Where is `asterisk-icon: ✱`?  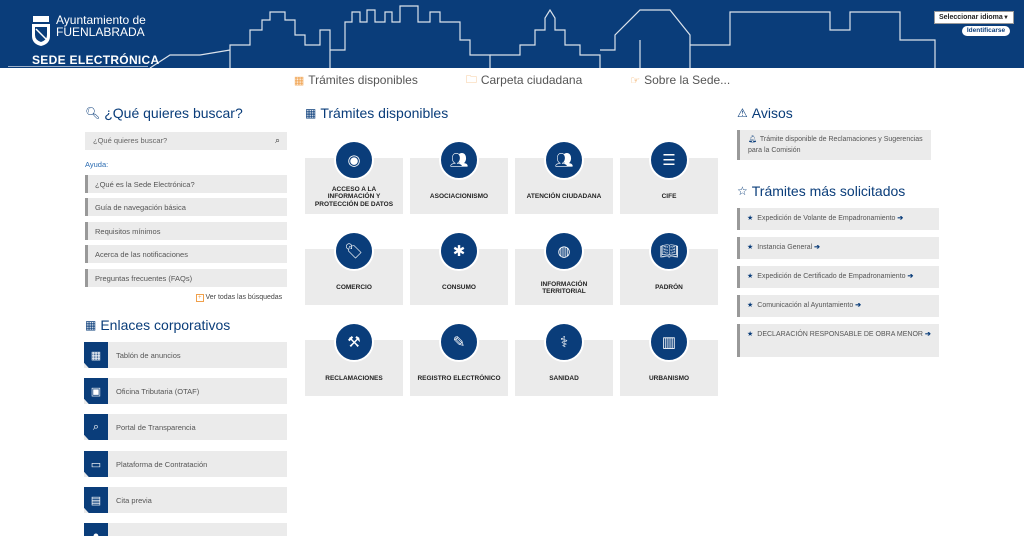 asterisk-icon: ✱ is located at coordinates (459, 251).